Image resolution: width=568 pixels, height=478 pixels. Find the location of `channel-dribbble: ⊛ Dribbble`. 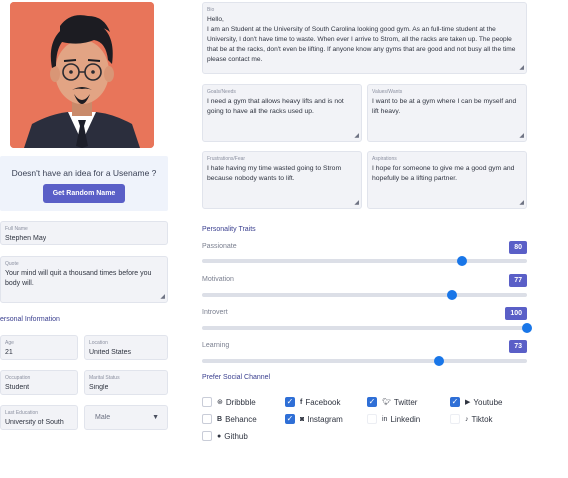

channel-dribbble: ⊛ Dribbble is located at coordinates (229, 402).